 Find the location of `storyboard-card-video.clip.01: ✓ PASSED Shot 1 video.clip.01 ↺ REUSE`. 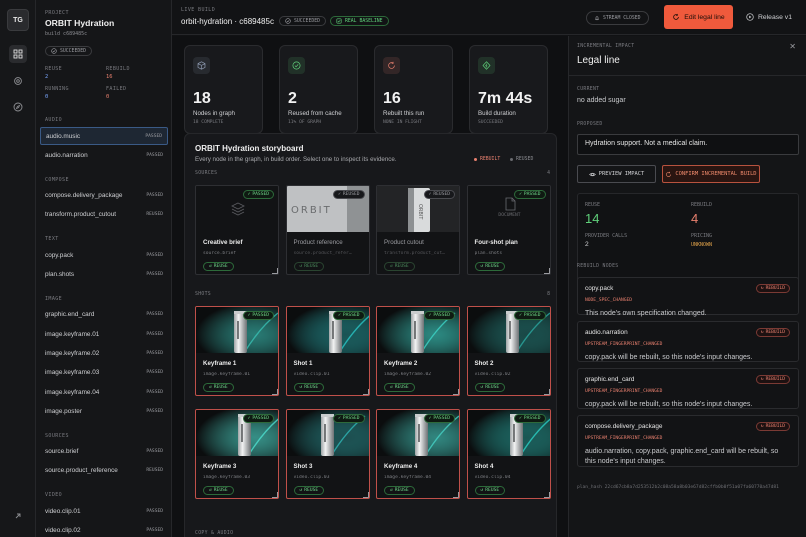

storyboard-card-video.clip.01: ✓ PASSED Shot 1 video.clip.01 ↺ REUSE is located at coordinates (327, 351).